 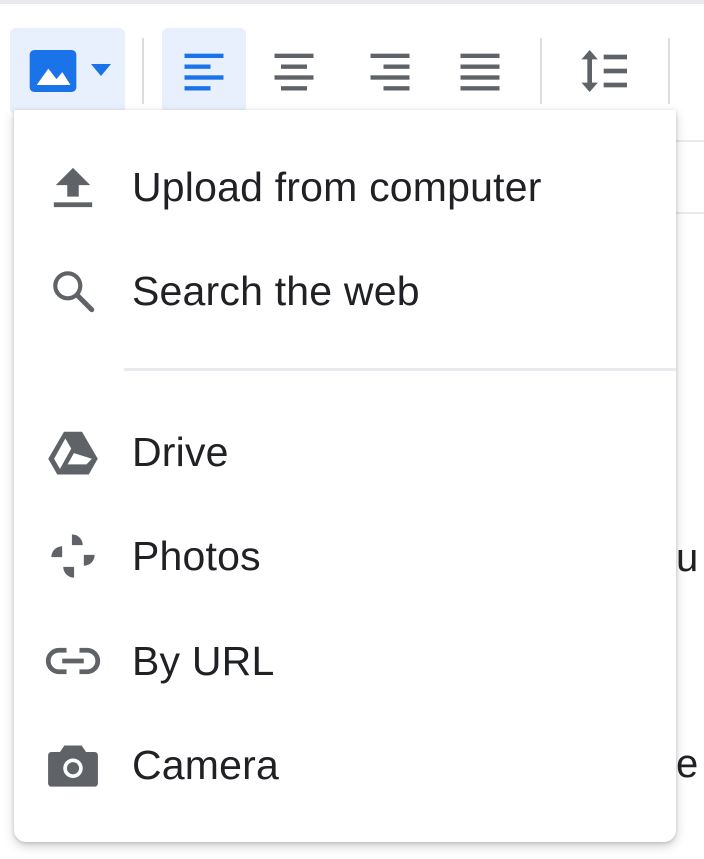 What do you see at coordinates (203, 660) in the screenshot?
I see `menu-item-label: By URL` at bounding box center [203, 660].